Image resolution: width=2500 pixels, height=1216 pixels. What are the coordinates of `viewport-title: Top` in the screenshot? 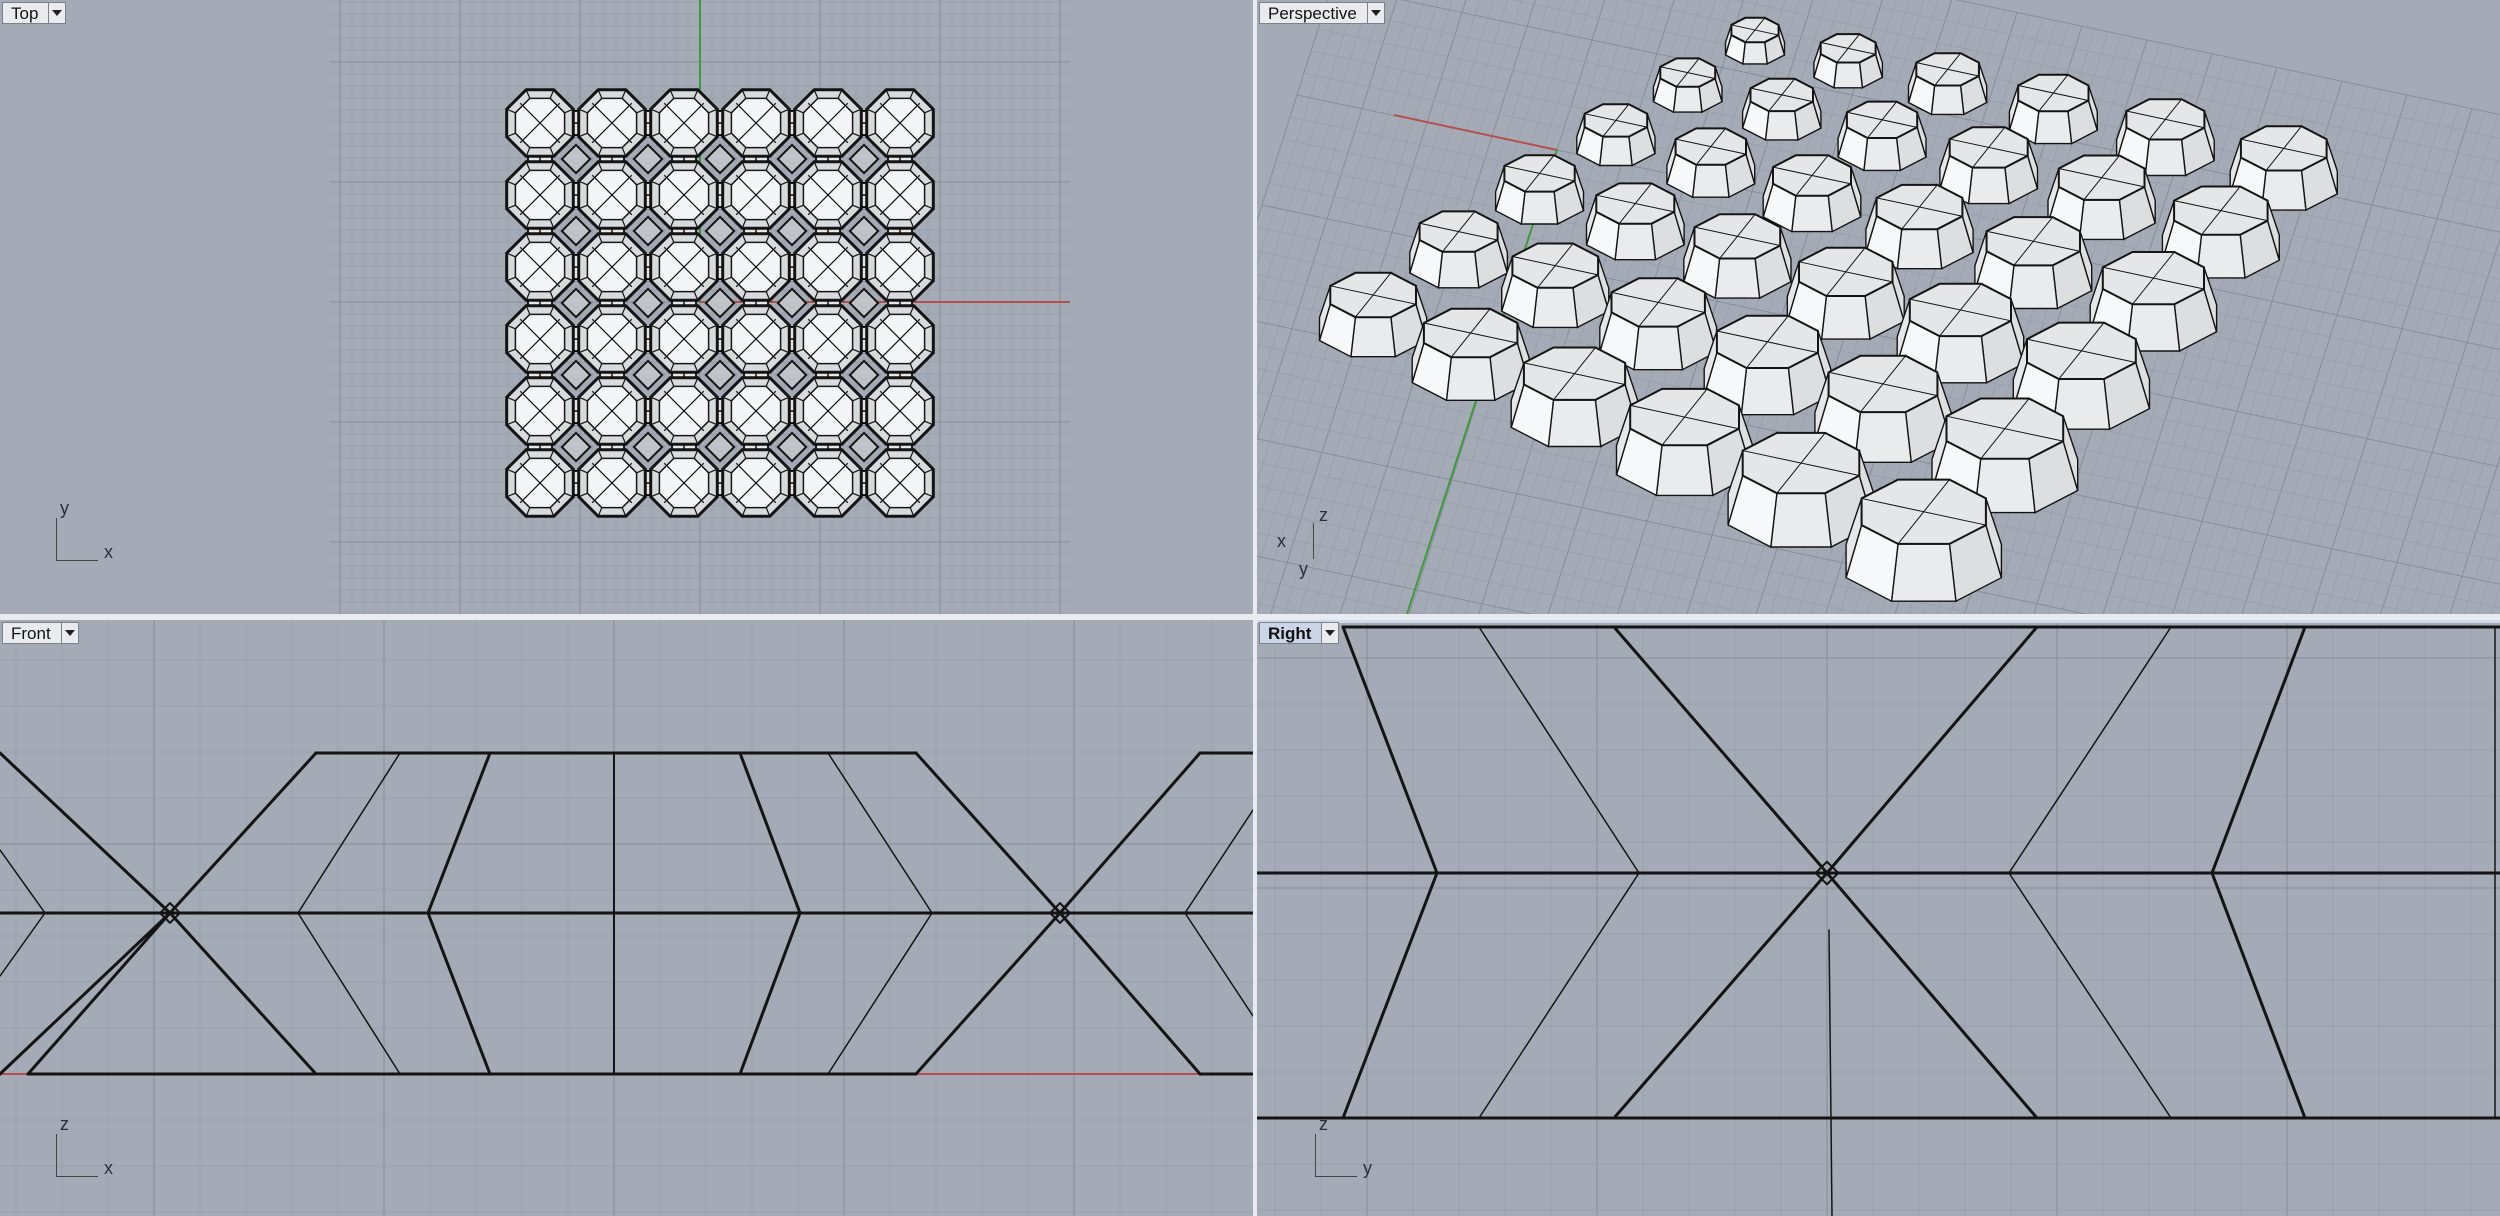 It's located at (25, 13).